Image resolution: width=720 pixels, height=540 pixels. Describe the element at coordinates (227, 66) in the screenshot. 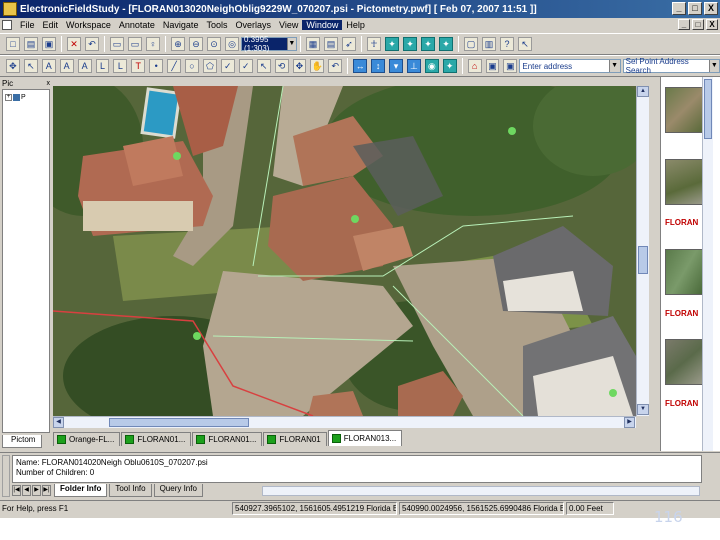

I see `check-icon: ✓` at that location.